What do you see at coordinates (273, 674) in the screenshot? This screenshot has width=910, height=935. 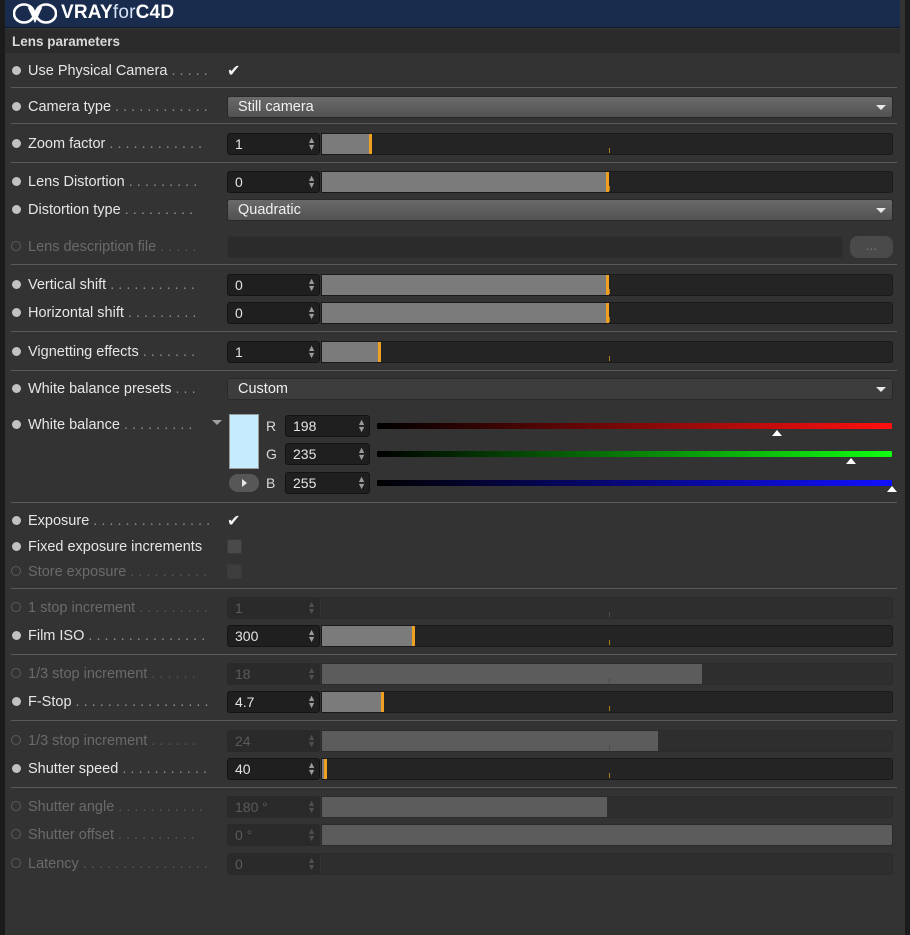 I see `third-stop-increment-input: 18 ▲ ▼` at bounding box center [273, 674].